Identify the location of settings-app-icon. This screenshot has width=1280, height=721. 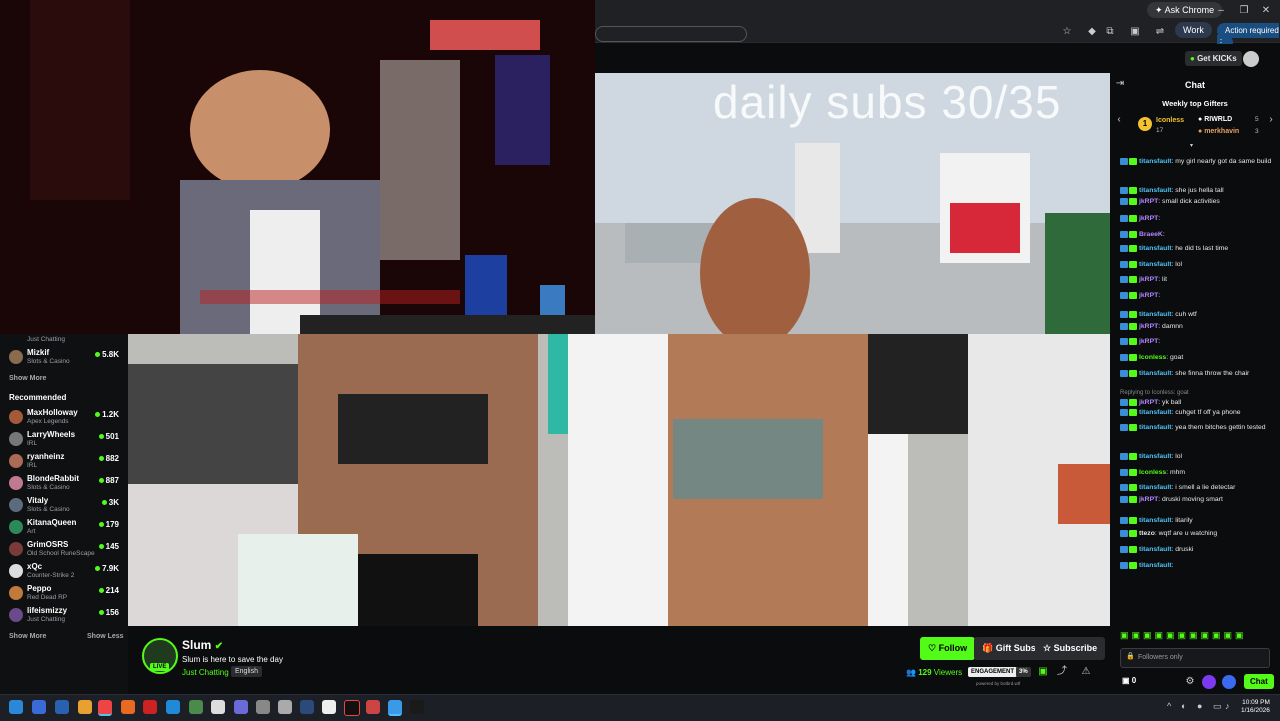
(285, 707).